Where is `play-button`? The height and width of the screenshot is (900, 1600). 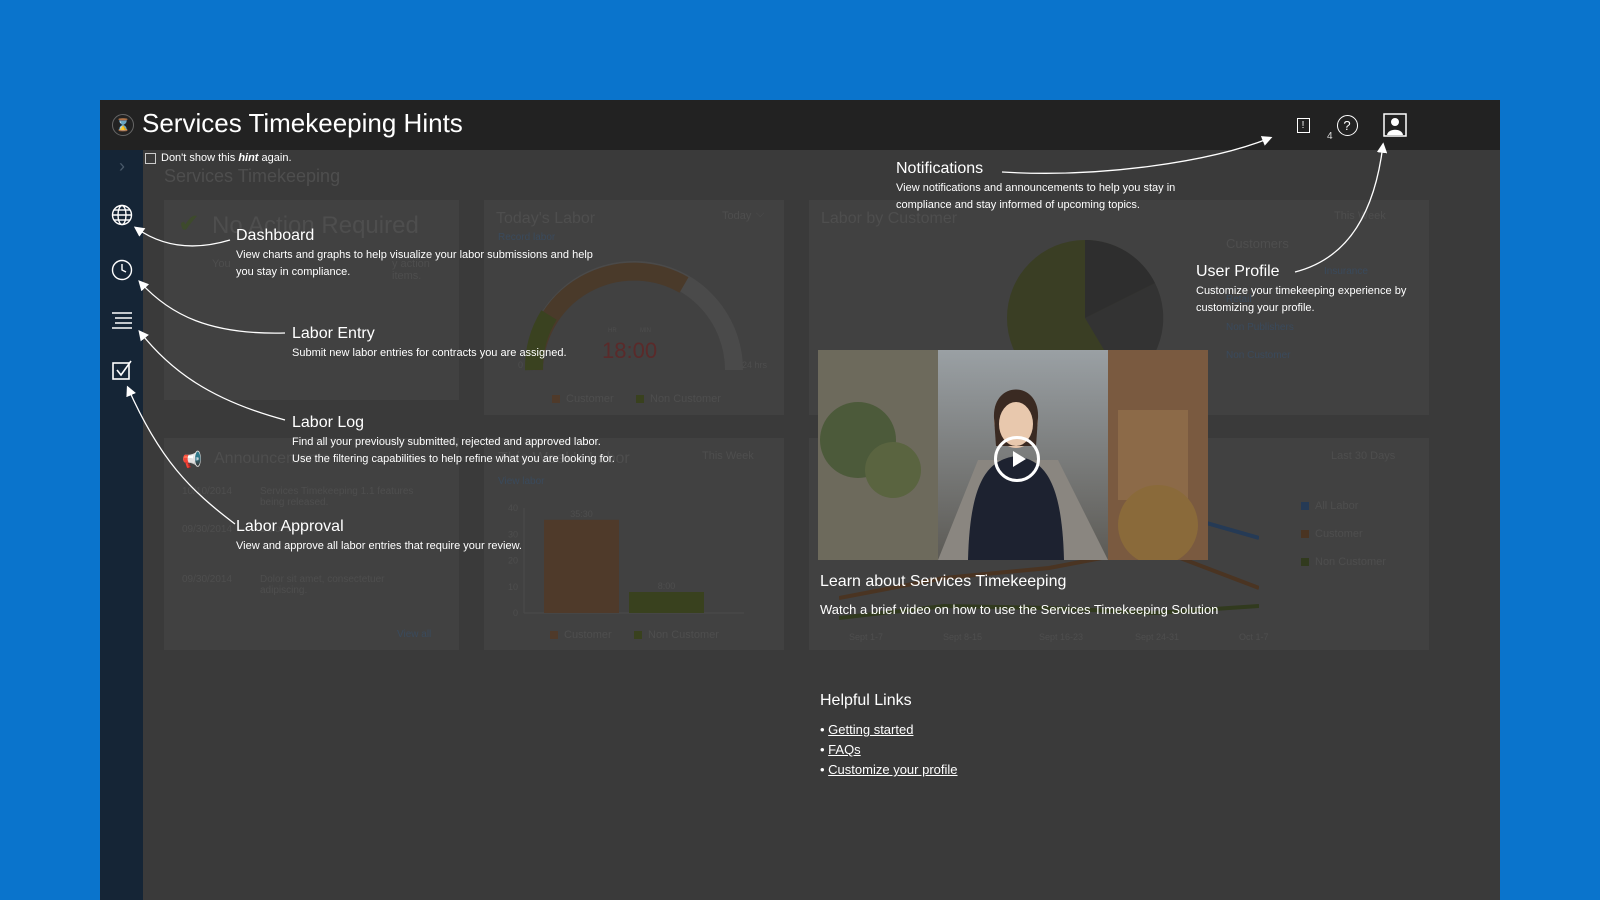
play-button is located at coordinates (1017, 459).